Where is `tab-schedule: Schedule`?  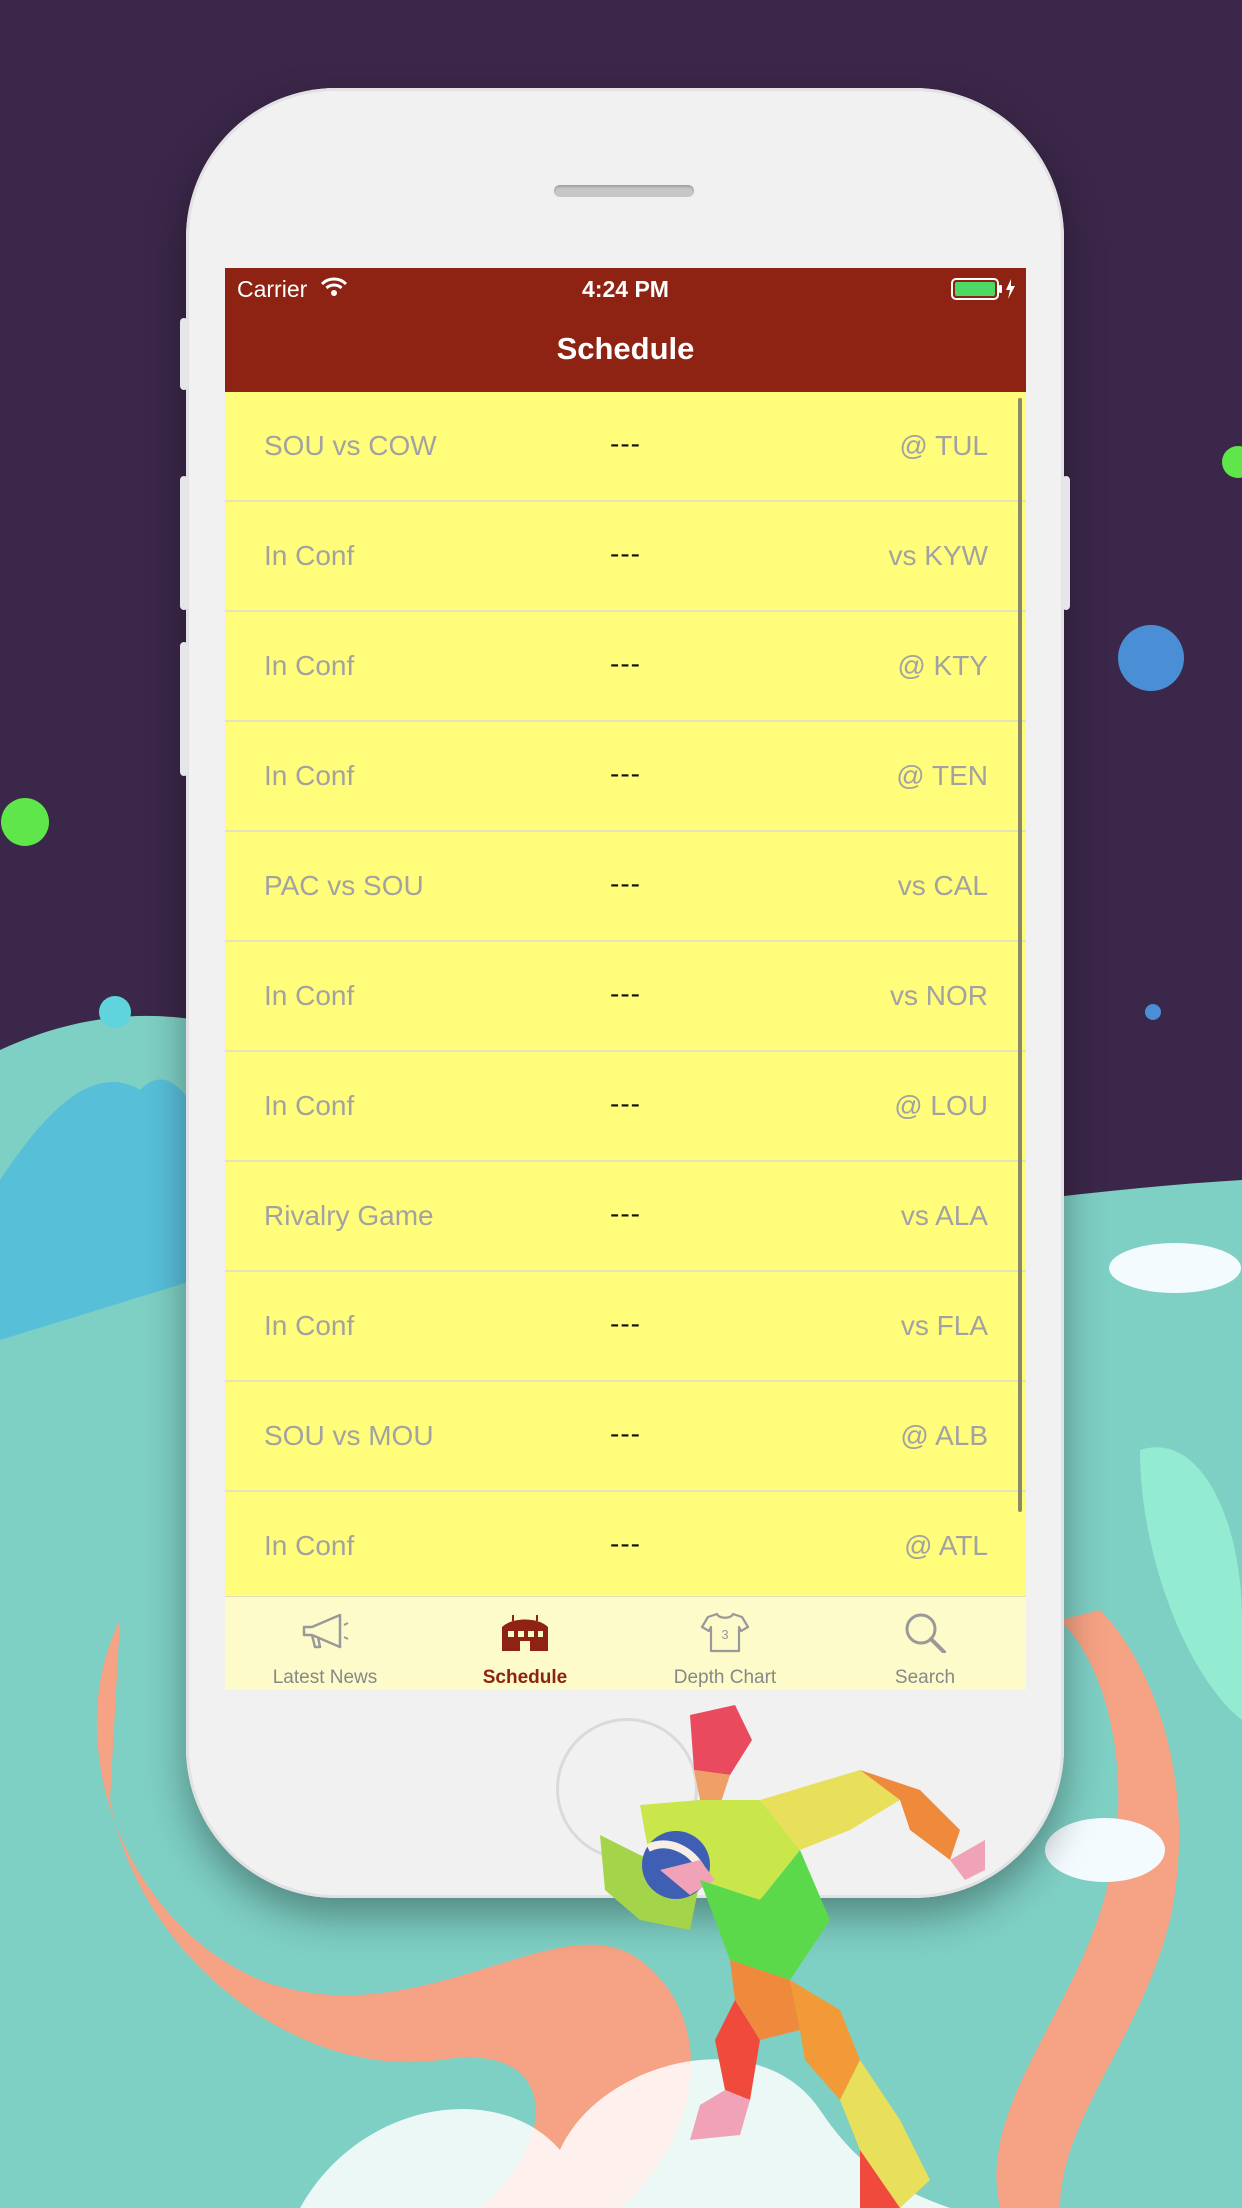 tab-schedule: Schedule is located at coordinates (525, 1643).